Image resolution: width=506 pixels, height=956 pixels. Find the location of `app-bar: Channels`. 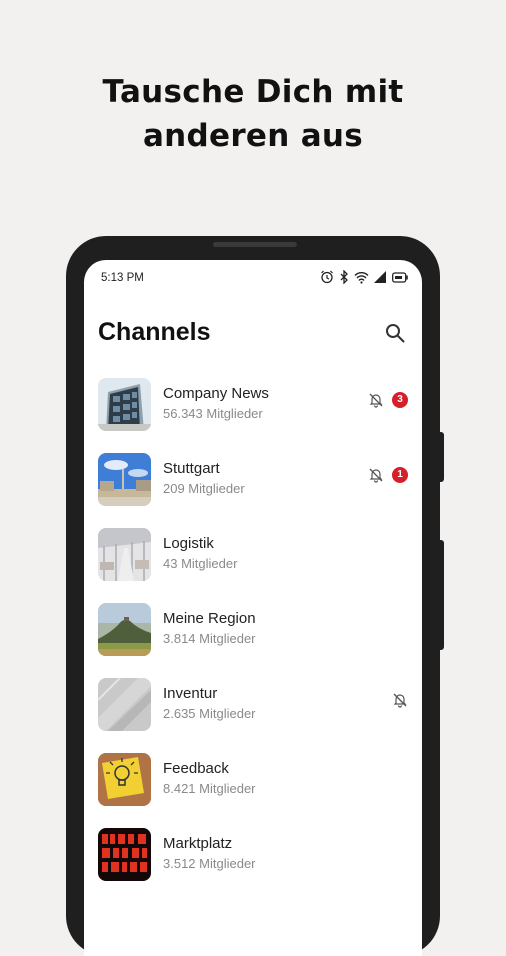

app-bar: Channels is located at coordinates (253, 337).